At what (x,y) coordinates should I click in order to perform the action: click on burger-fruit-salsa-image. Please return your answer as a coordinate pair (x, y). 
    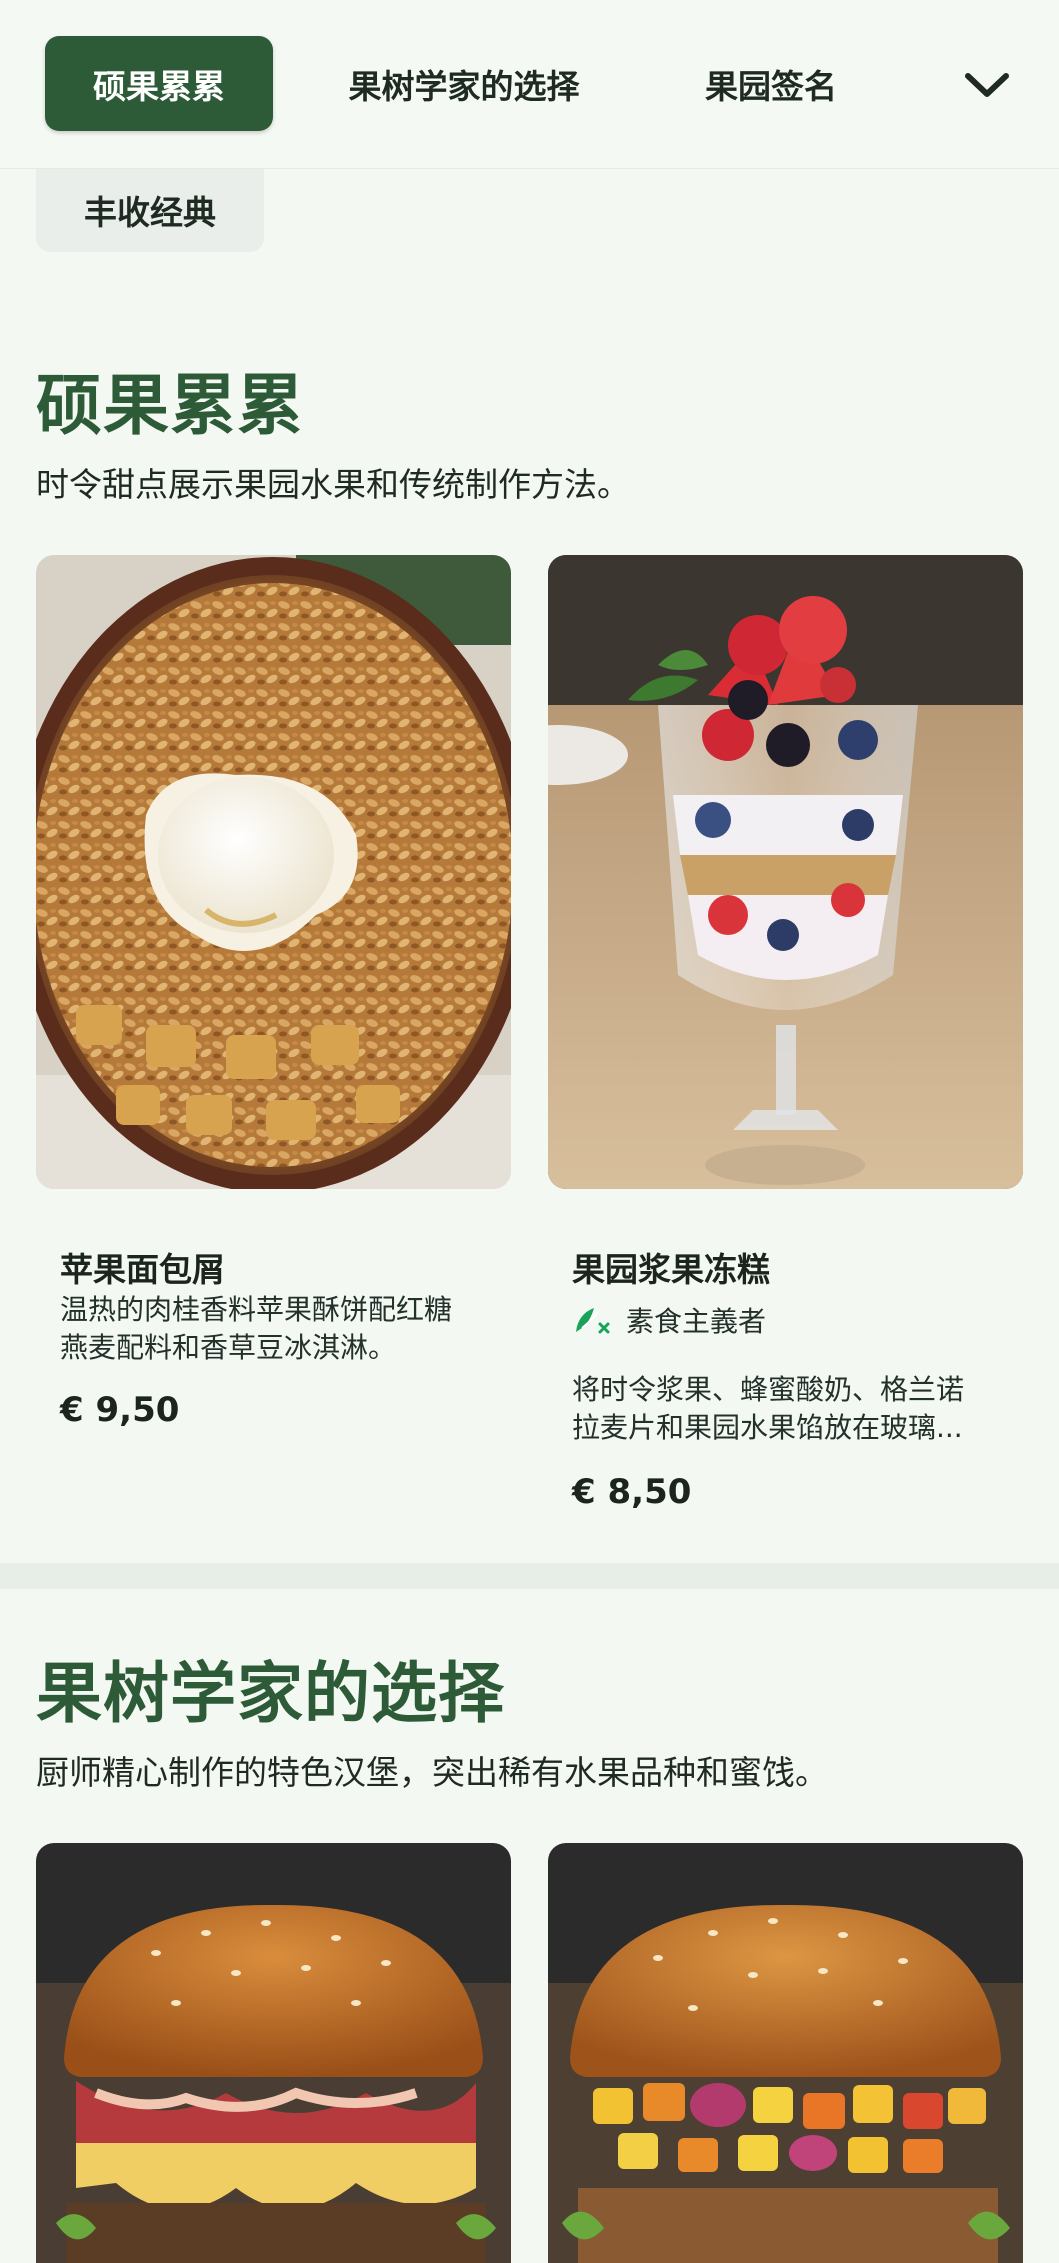
    Looking at the image, I should click on (785, 2053).